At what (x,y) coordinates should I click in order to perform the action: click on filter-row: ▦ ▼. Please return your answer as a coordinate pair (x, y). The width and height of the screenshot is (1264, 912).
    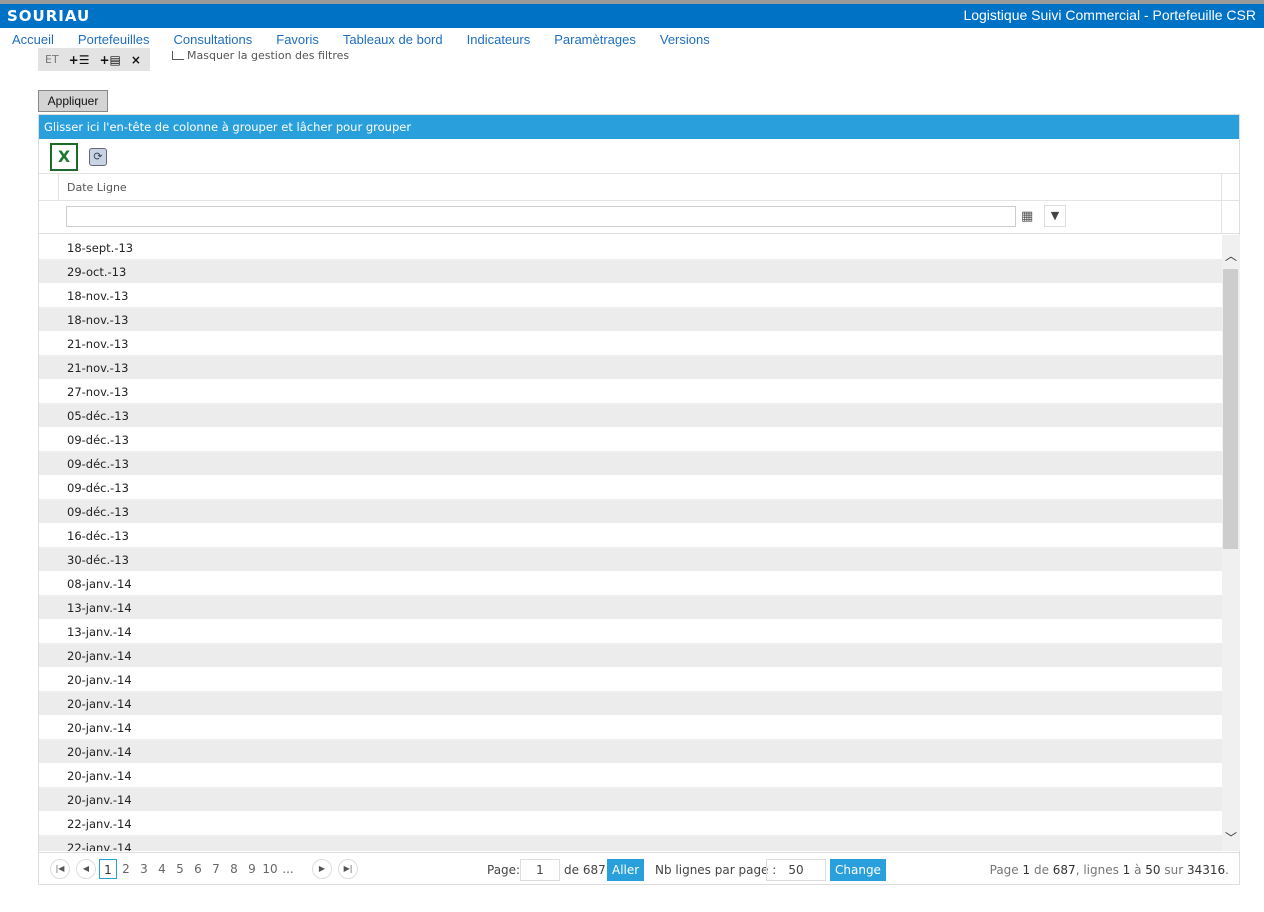
    Looking at the image, I should click on (639, 217).